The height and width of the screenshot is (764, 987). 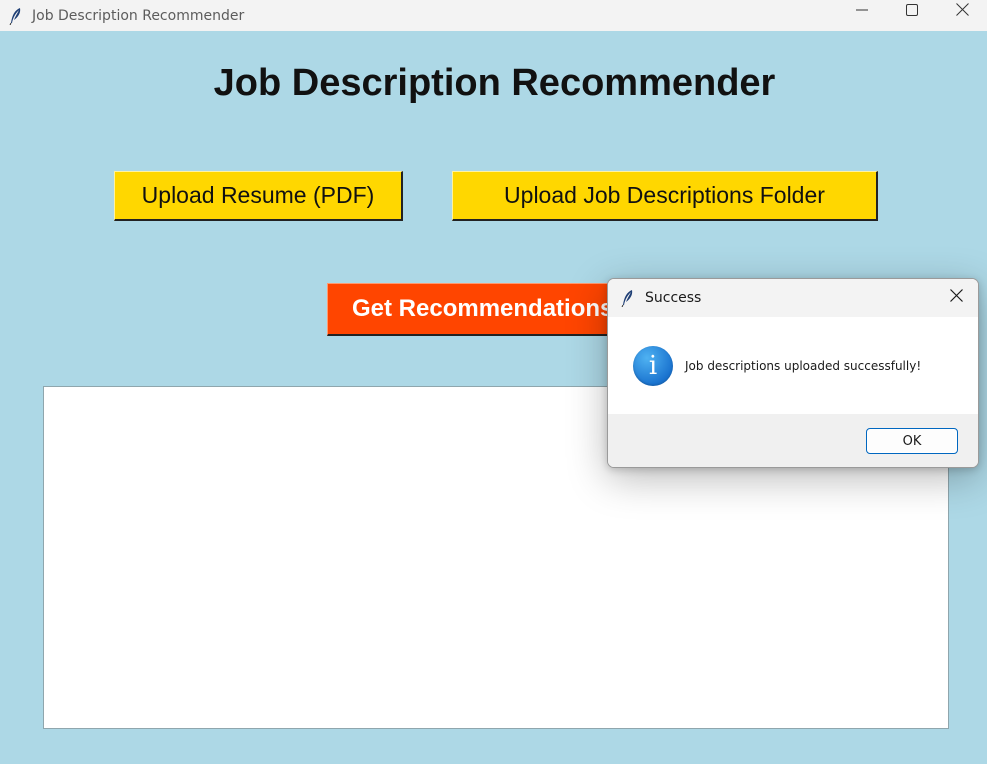 I want to click on dialog-titlebar: Success, so click(x=793, y=298).